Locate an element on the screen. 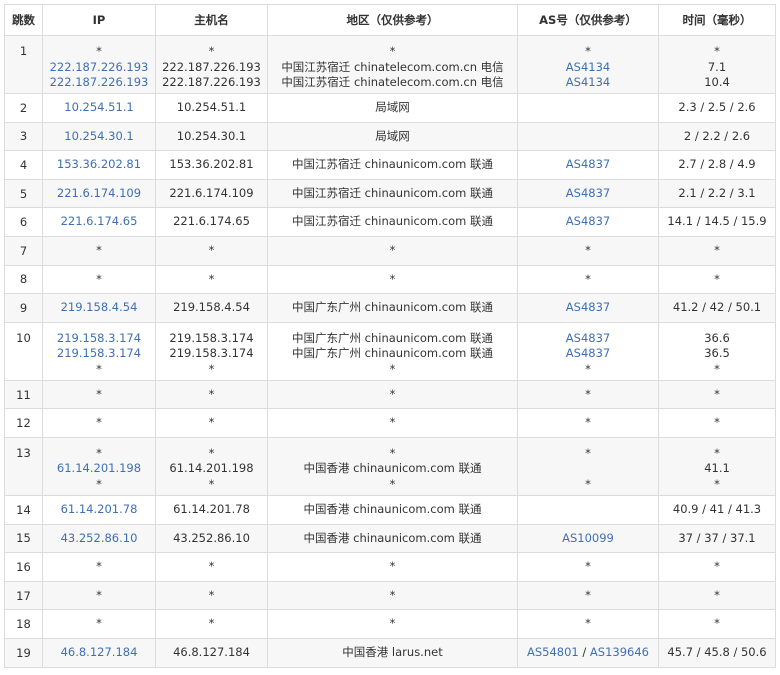 Image resolution: width=780 pixels, height=675 pixels. header-hop: 跳数 is located at coordinates (23, 20).